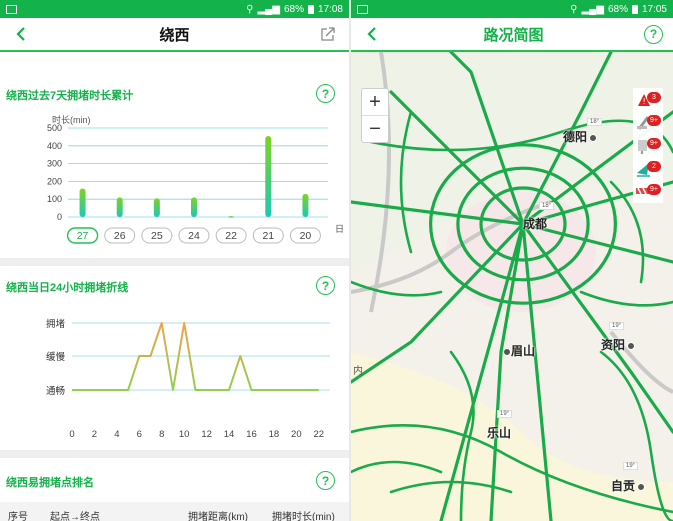 Image resolution: width=673 pixels, height=521 pixels. Describe the element at coordinates (174, 511) in the screenshot. I see `ranking-table-header: 序号 起点→终点 拥堵距离(km) 拥堵时长(min)` at that location.